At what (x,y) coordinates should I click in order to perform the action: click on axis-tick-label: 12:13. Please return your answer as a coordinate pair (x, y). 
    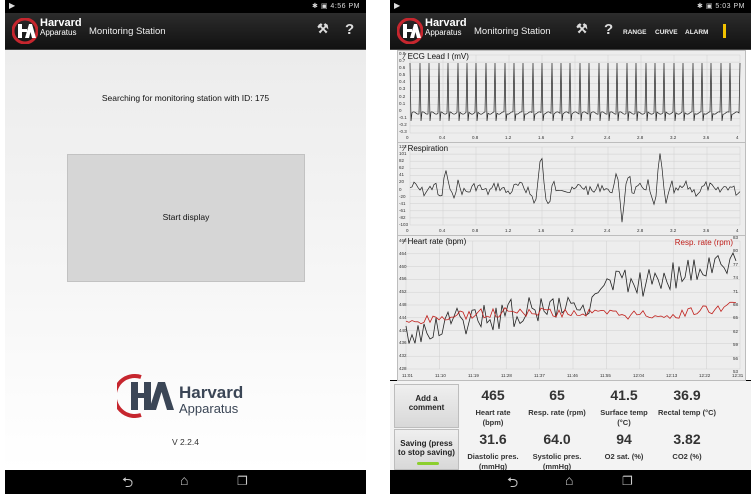
    Looking at the image, I should click on (672, 375).